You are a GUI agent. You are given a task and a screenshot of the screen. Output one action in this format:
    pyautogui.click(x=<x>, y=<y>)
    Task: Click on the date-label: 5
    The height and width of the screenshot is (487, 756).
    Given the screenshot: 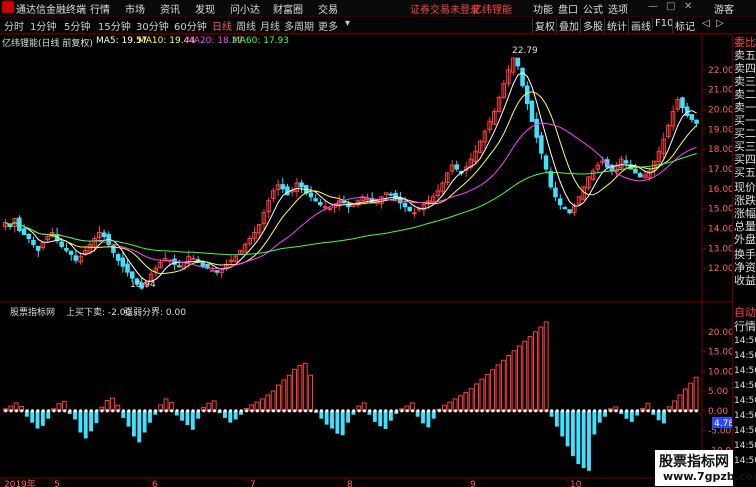 What is the action you would take?
    pyautogui.click(x=57, y=483)
    